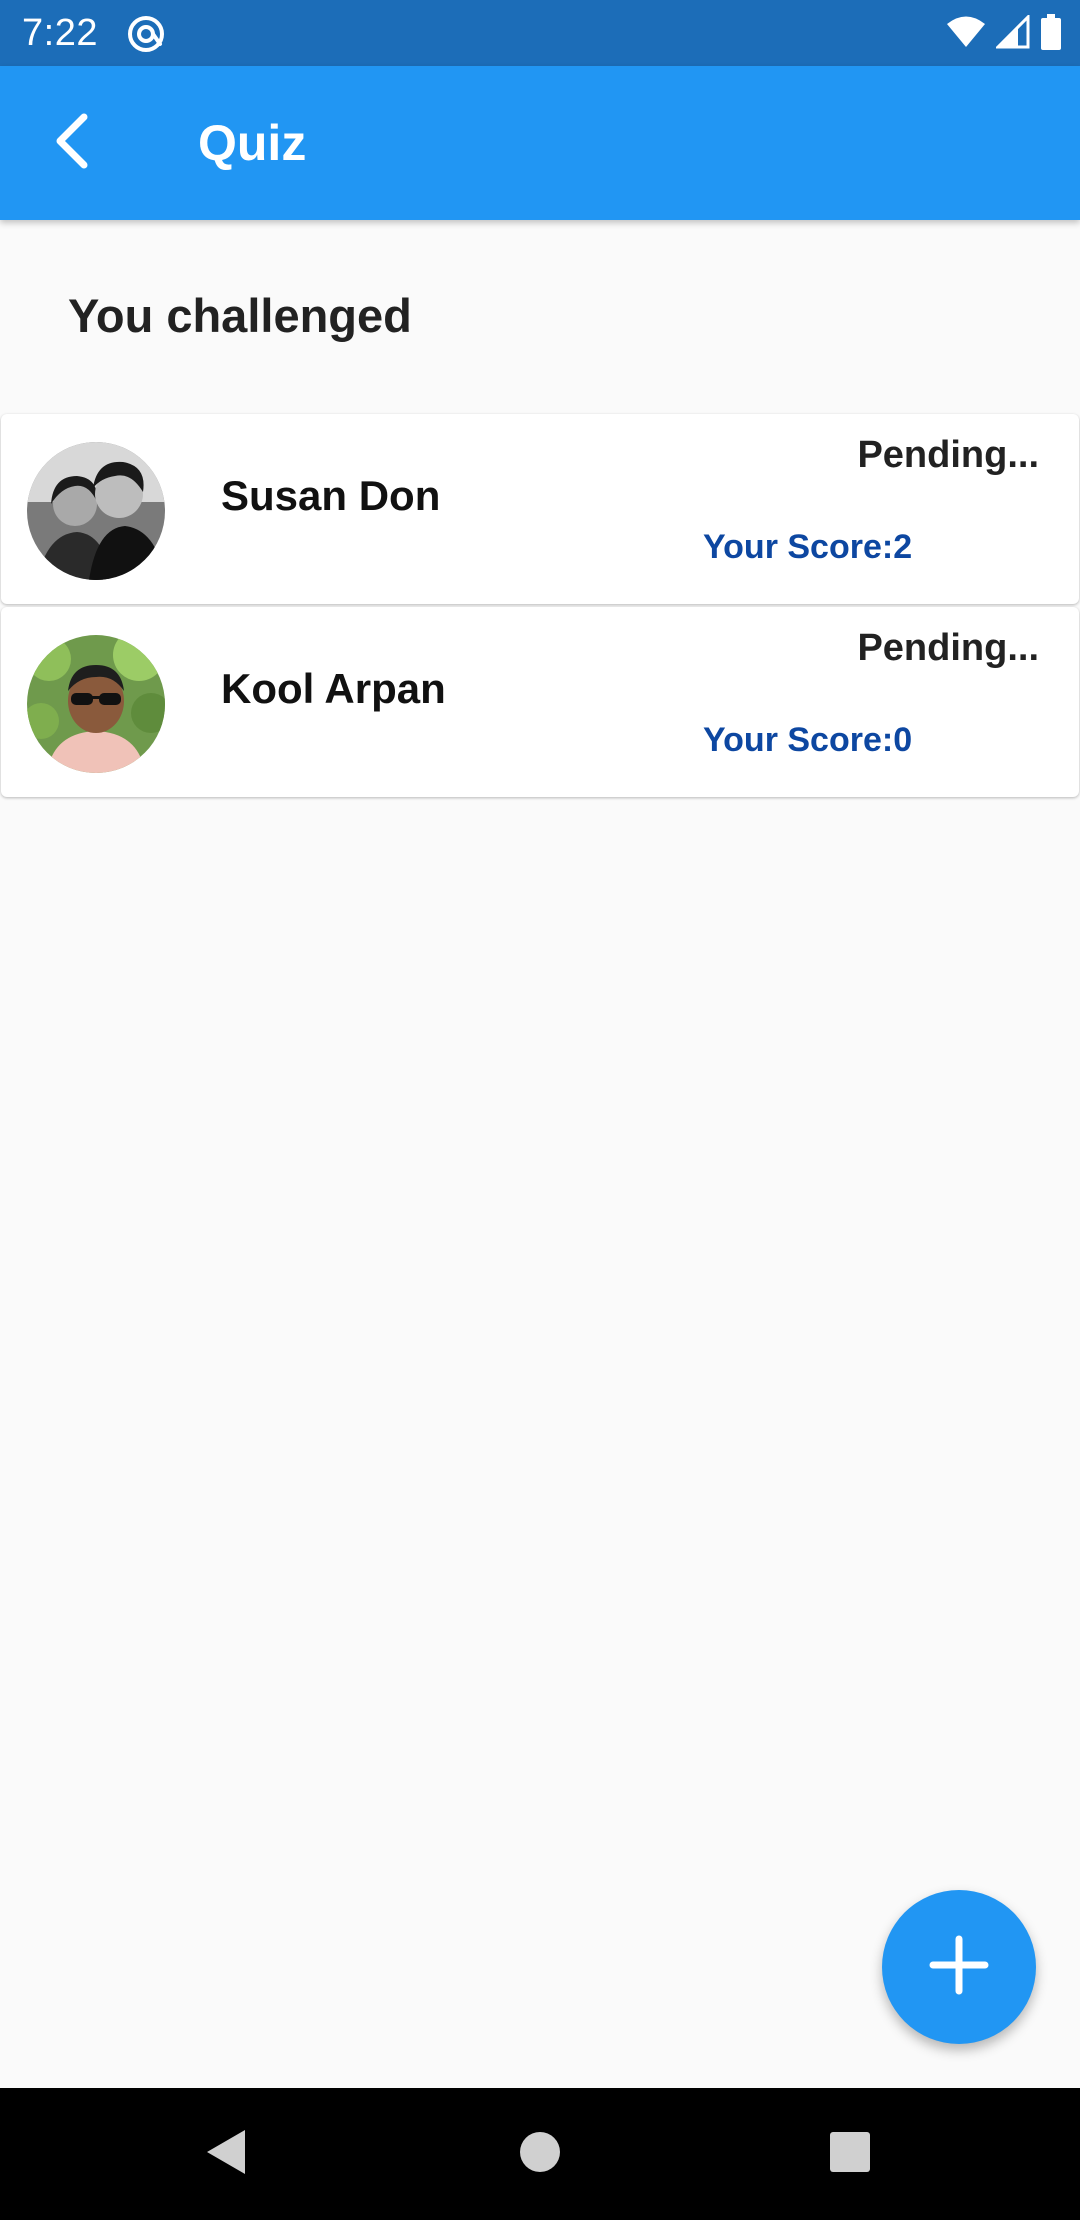 The image size is (1080, 2220). I want to click on status-bar: 7:22, so click(540, 33).